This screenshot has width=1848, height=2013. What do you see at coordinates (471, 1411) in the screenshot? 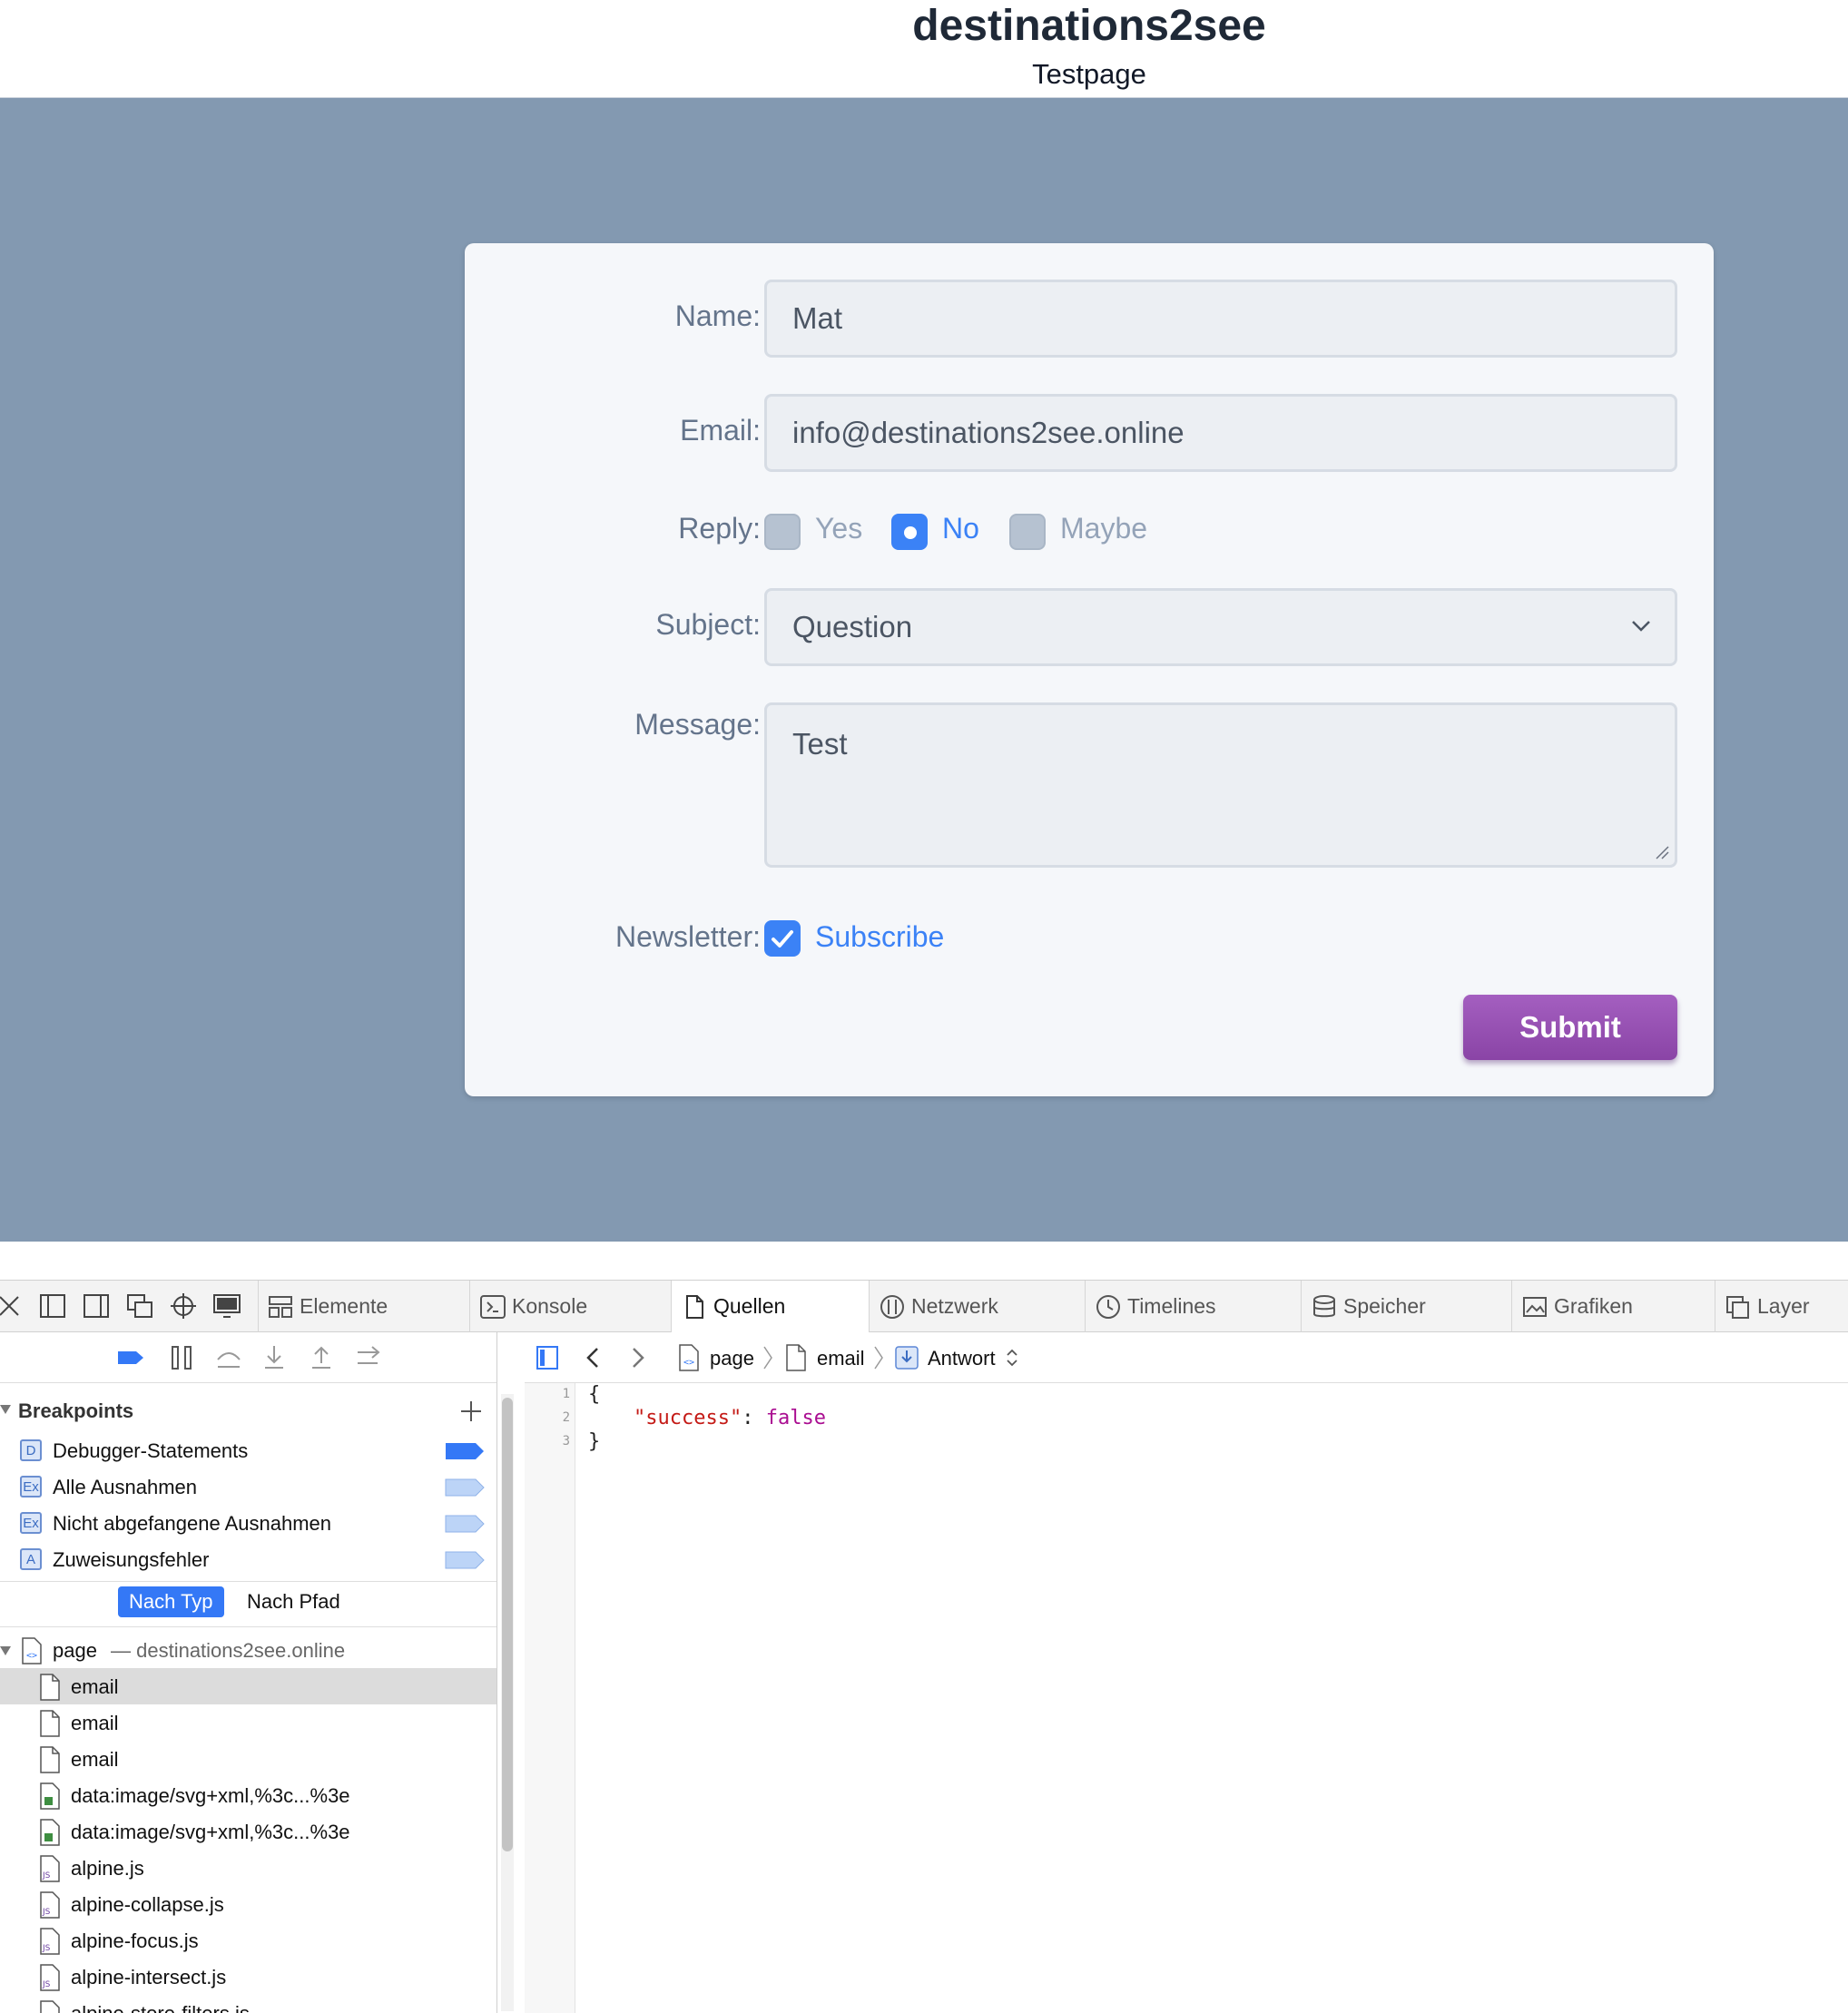
I see `add-breakpoint-icon` at bounding box center [471, 1411].